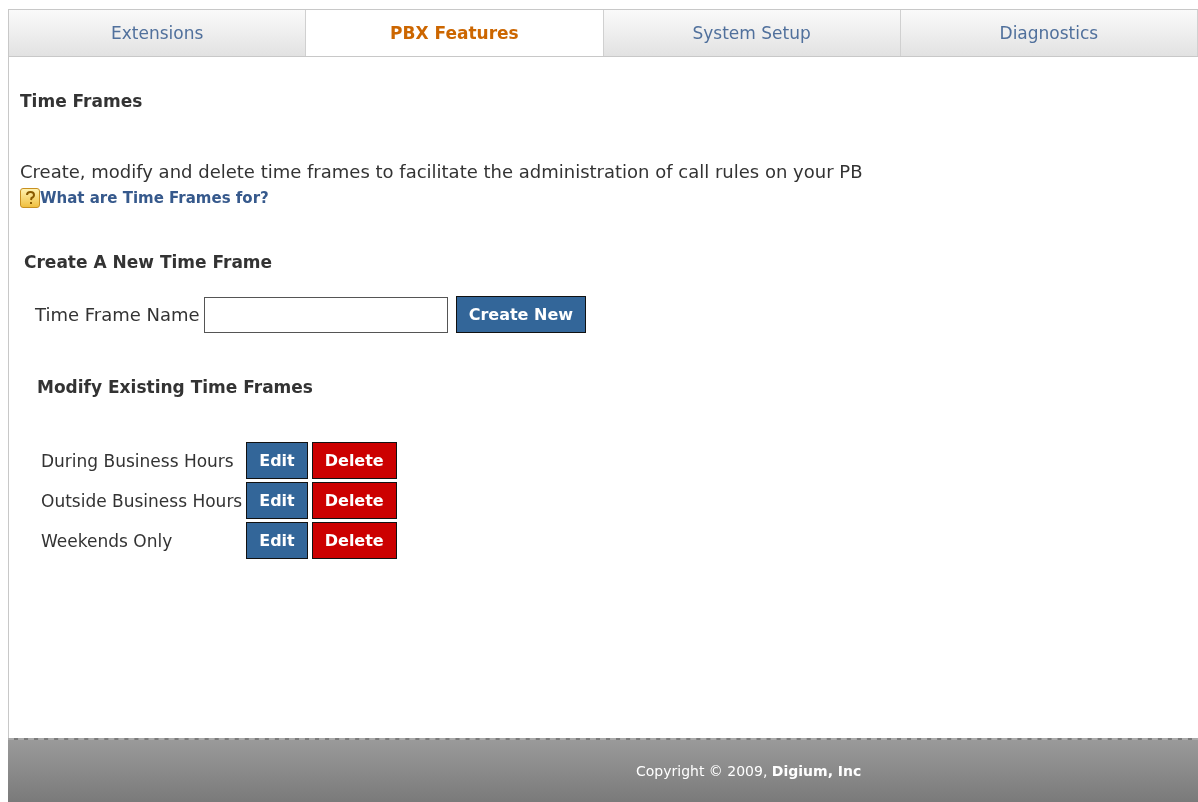 The image size is (1198, 802). What do you see at coordinates (142, 500) in the screenshot?
I see `time-frame-name: Outside Business Hours` at bounding box center [142, 500].